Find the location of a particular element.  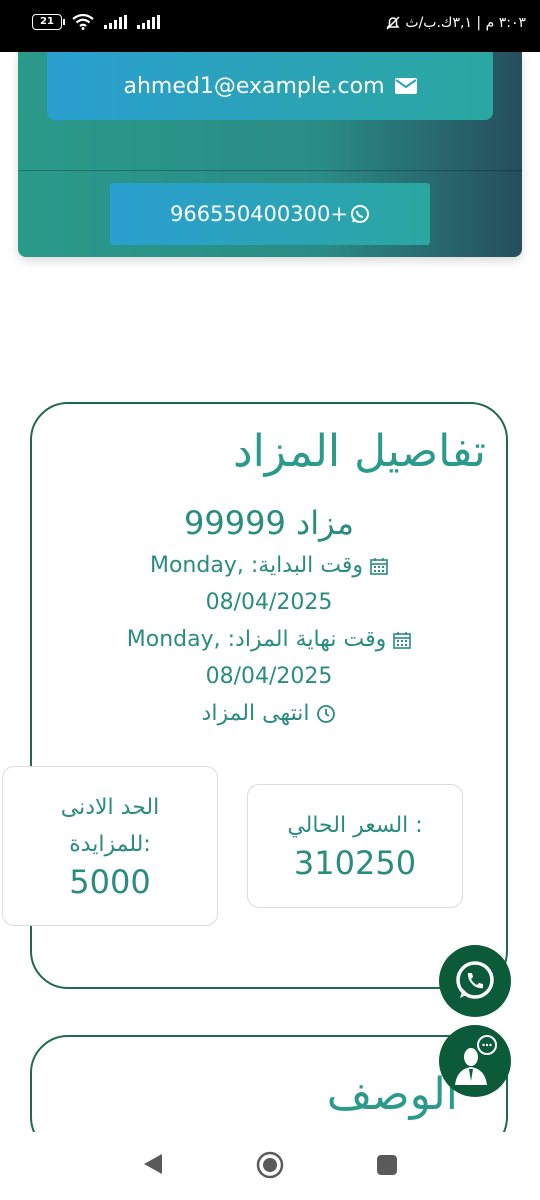

wifi-icon is located at coordinates (83, 22).